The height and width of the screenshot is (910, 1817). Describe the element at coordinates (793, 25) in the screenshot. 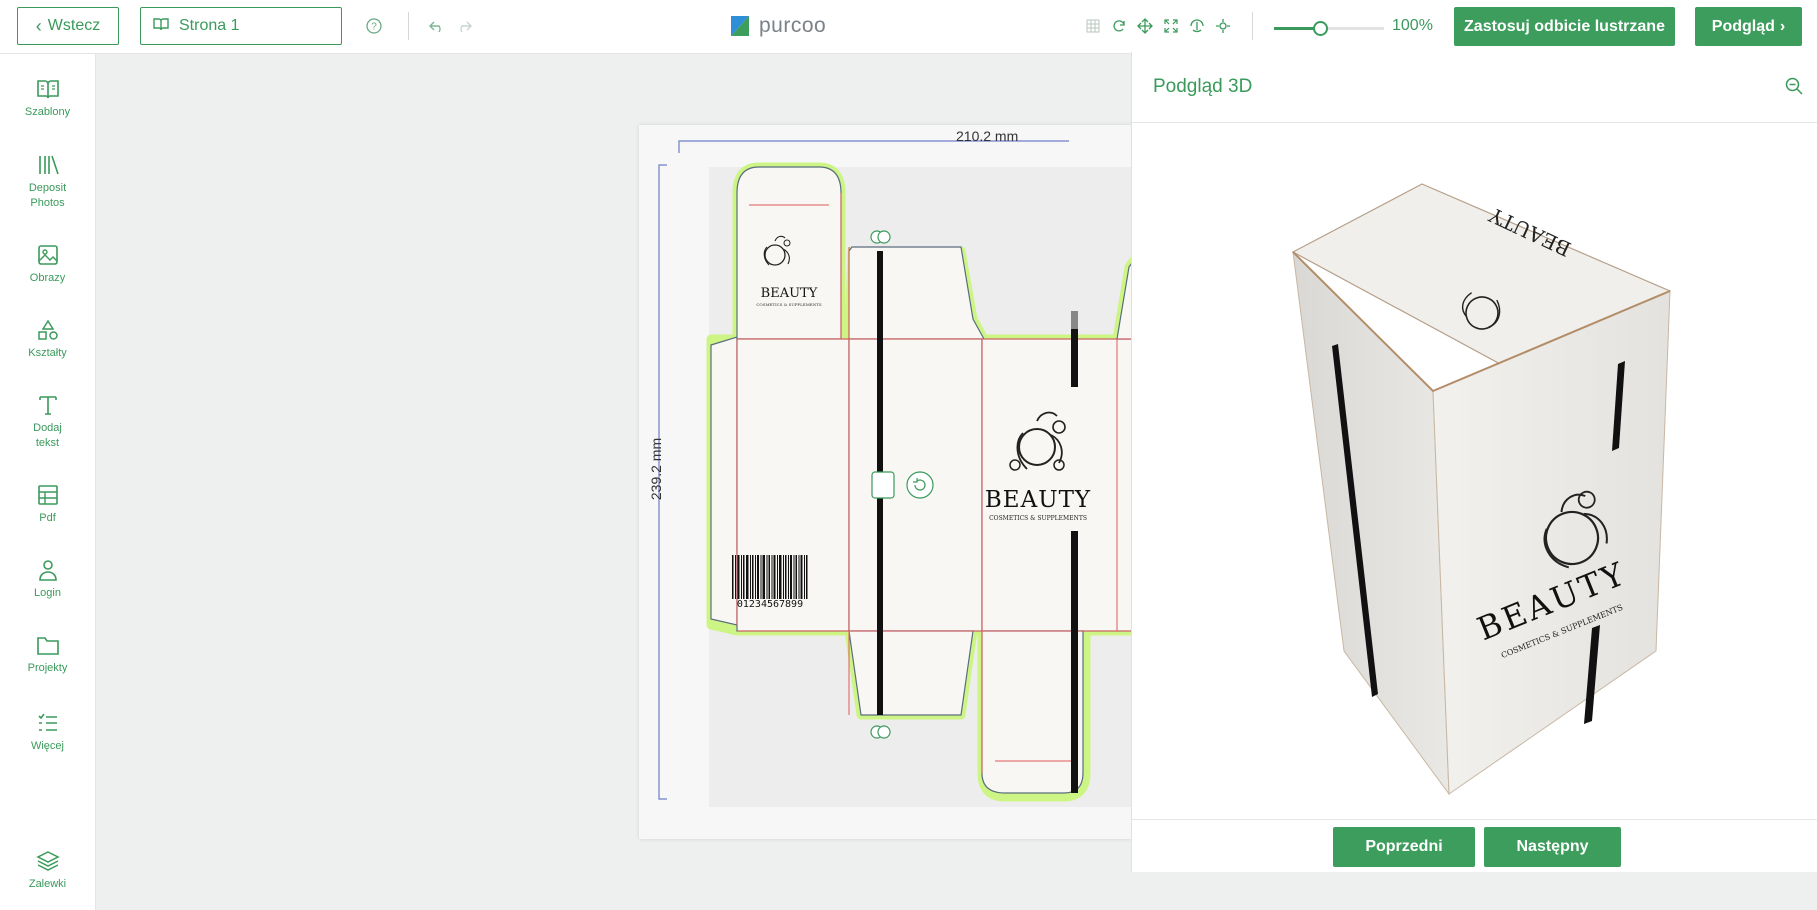

I see `logo-text: purcoo` at that location.